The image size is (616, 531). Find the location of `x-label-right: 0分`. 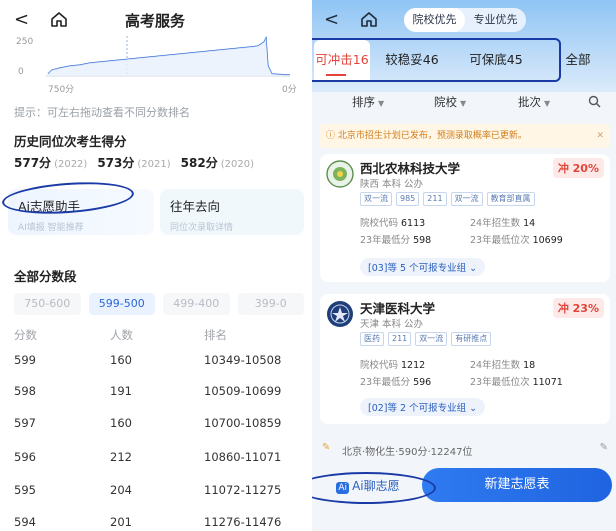

x-label-right: 0分 is located at coordinates (289, 89).